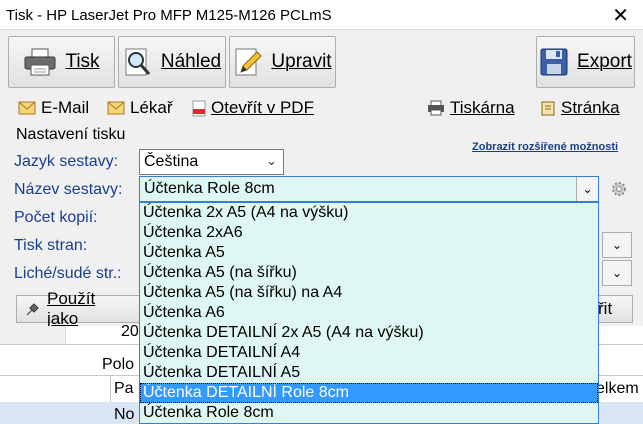 This screenshot has width=643, height=424. I want to click on use-as-label: Použít jako, so click(71, 308).